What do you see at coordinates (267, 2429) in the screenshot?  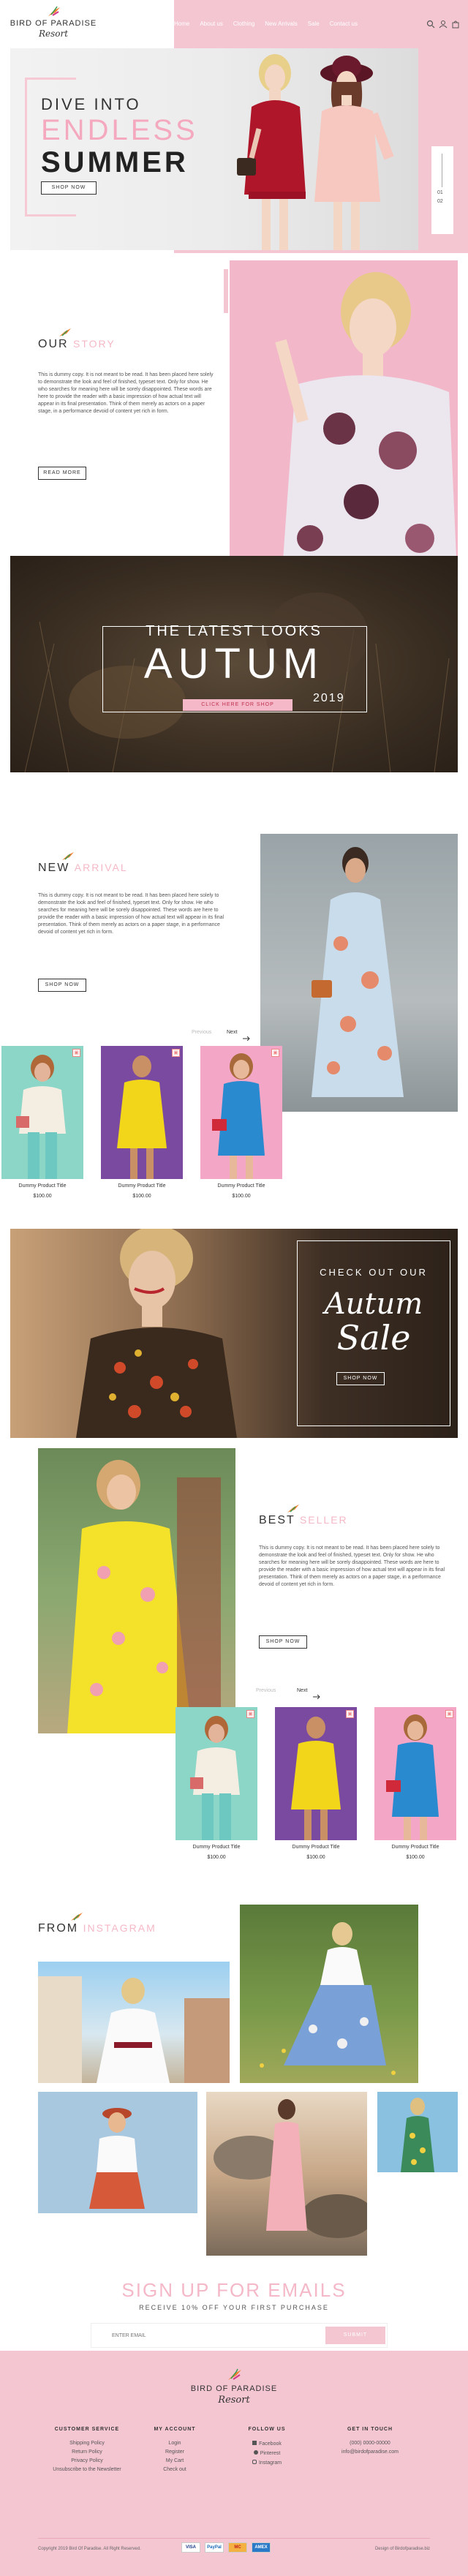 I see `footer-heading: FOLLOW US` at bounding box center [267, 2429].